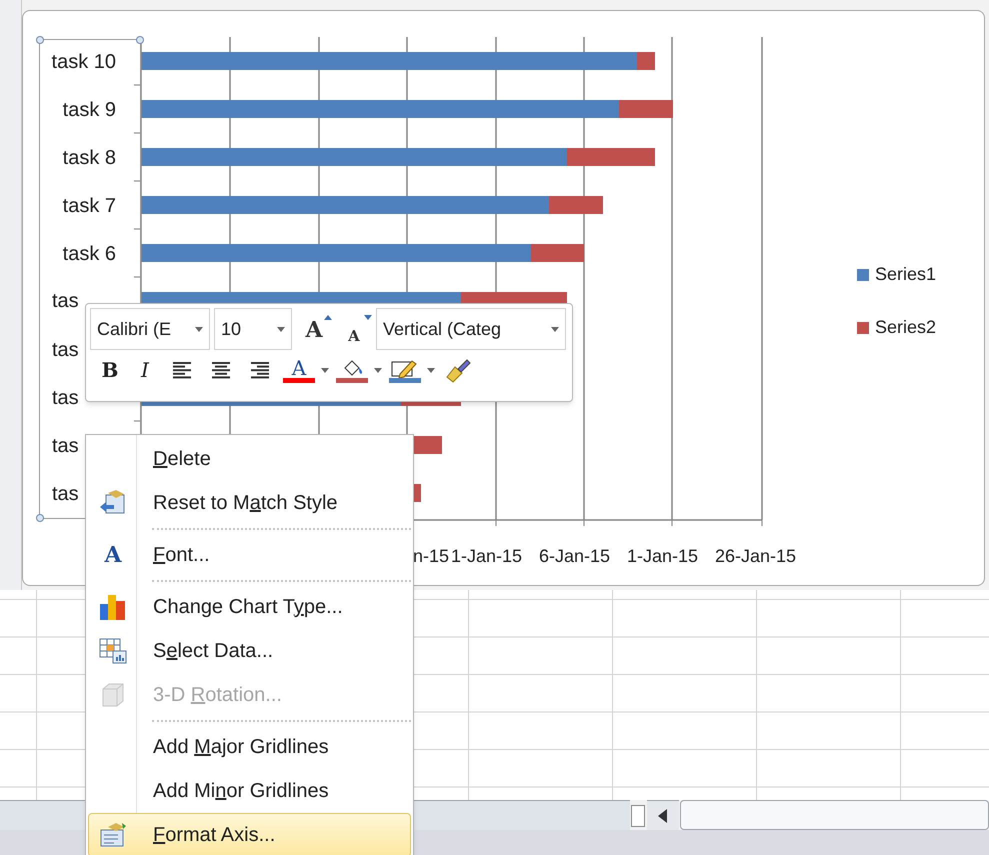 The image size is (989, 855). What do you see at coordinates (756, 556) in the screenshot?
I see `axis-label: 26-Jan-15` at bounding box center [756, 556].